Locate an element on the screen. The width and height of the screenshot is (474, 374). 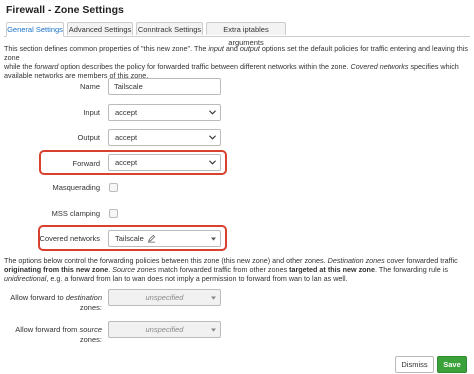
mss-clamping-label: MSS clamping is located at coordinates (75, 213).